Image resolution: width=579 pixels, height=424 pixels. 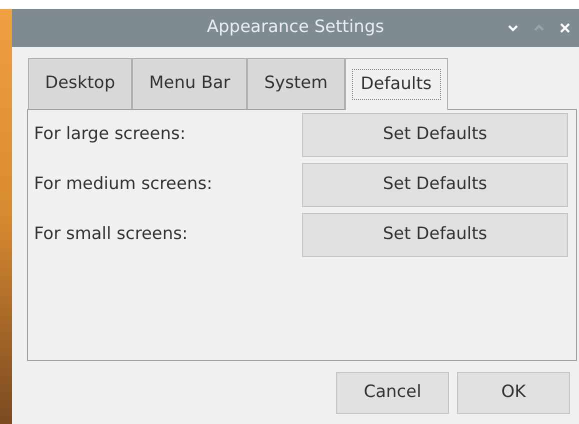 What do you see at coordinates (111, 234) in the screenshot?
I see `row-label: For small screens:` at bounding box center [111, 234].